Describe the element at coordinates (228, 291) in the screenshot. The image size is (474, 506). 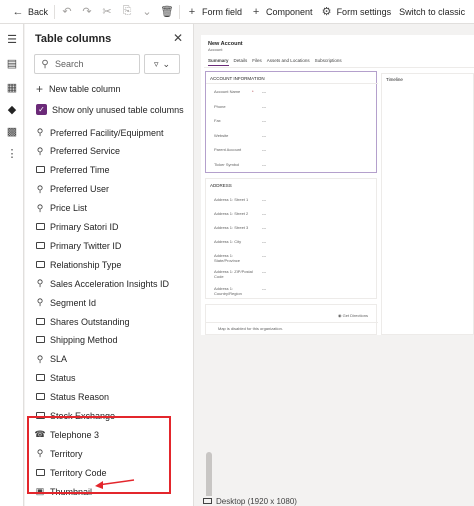
I see `field-label: Address 1: Country/Region` at that location.